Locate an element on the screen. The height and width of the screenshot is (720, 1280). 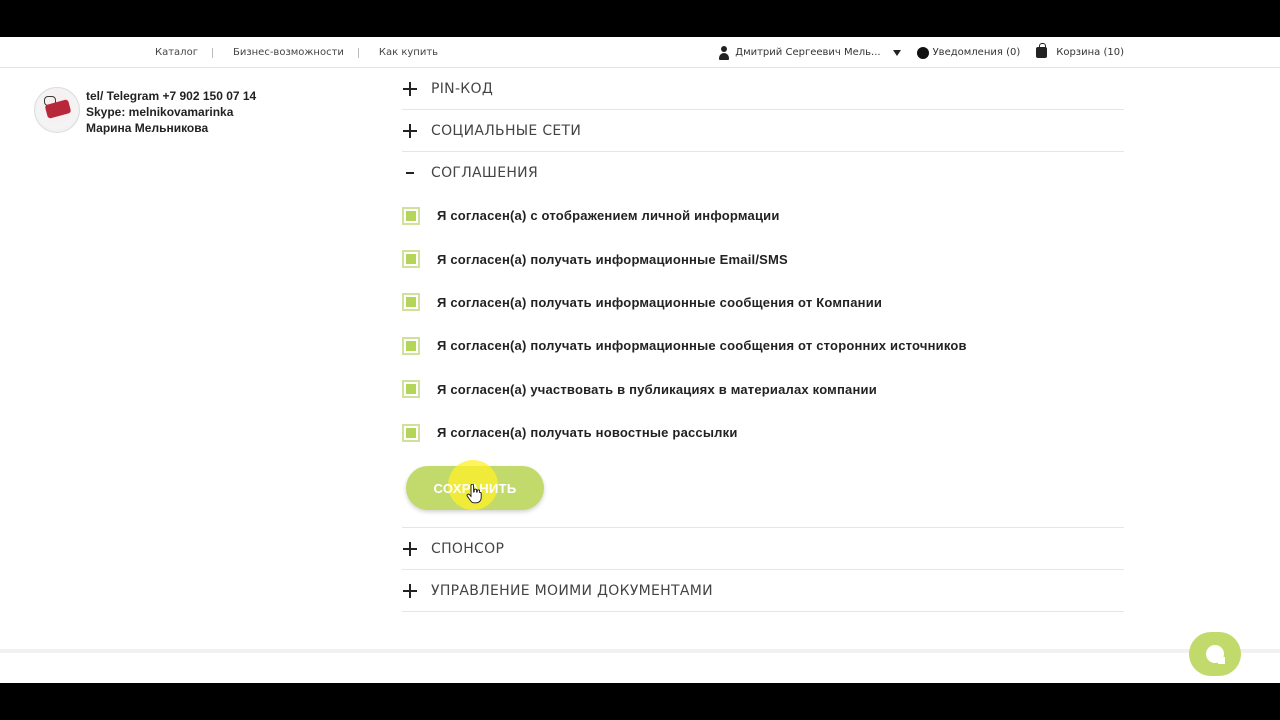
section-documents: УПРАВЛЕНИЕ МОИМИ ДОКУМЕНТАМИ is located at coordinates (763, 591).